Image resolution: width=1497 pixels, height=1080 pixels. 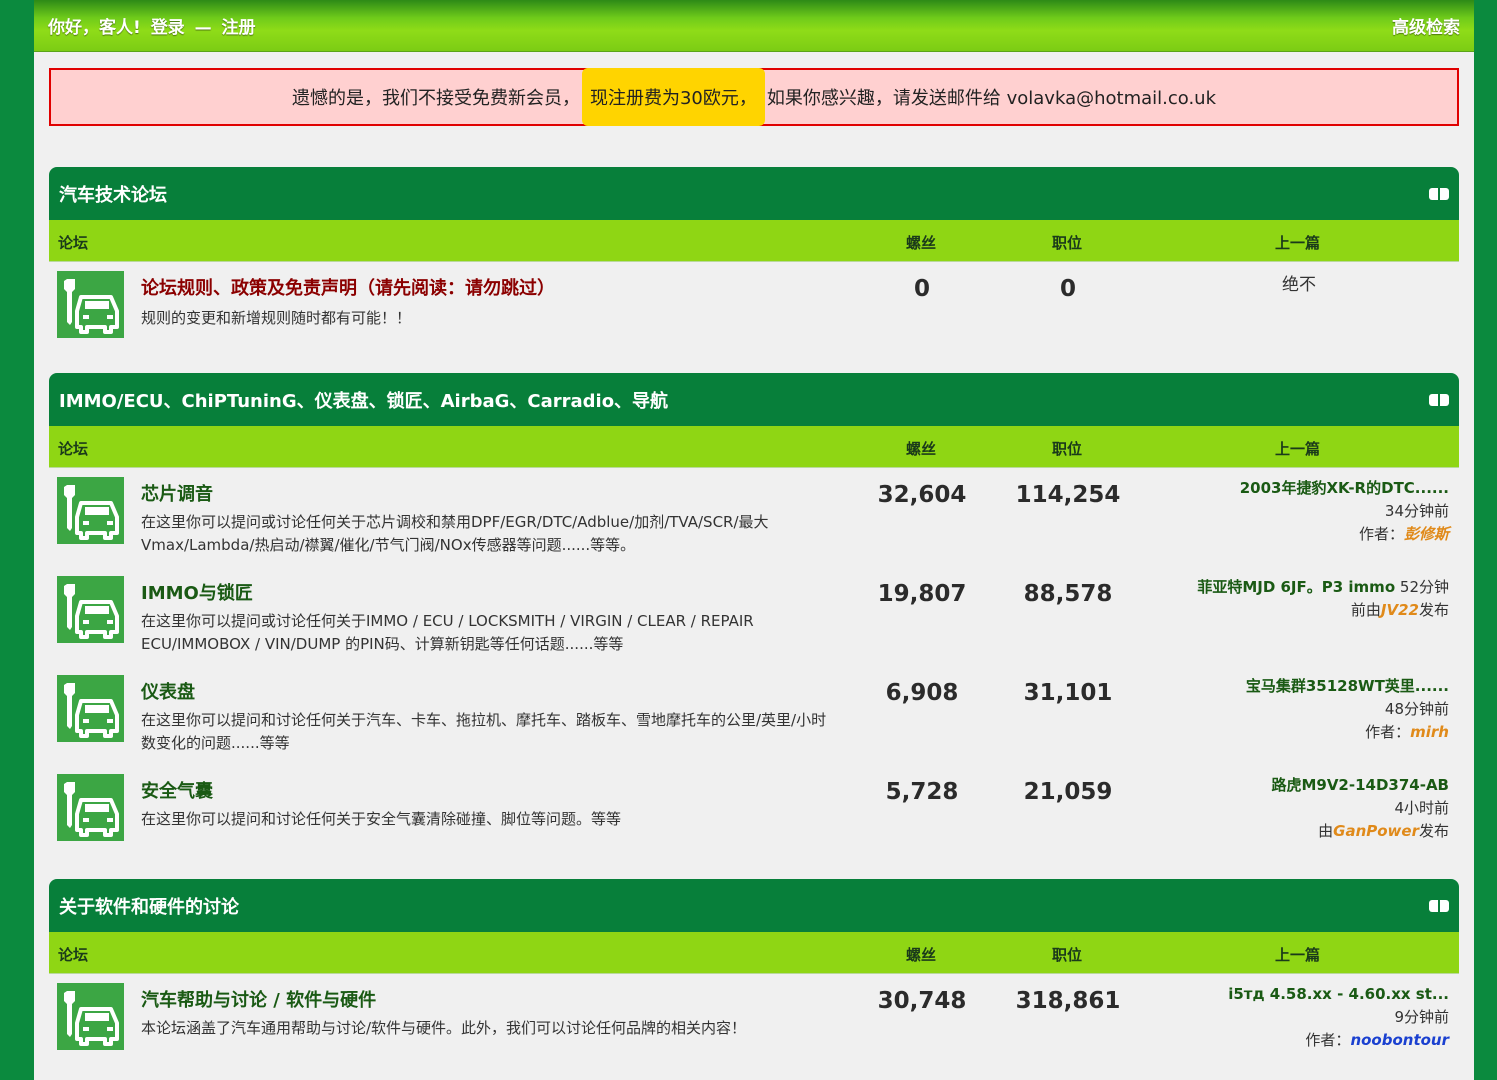 What do you see at coordinates (1429, 732) in the screenshot?
I see `last-post-user-link: mirh` at bounding box center [1429, 732].